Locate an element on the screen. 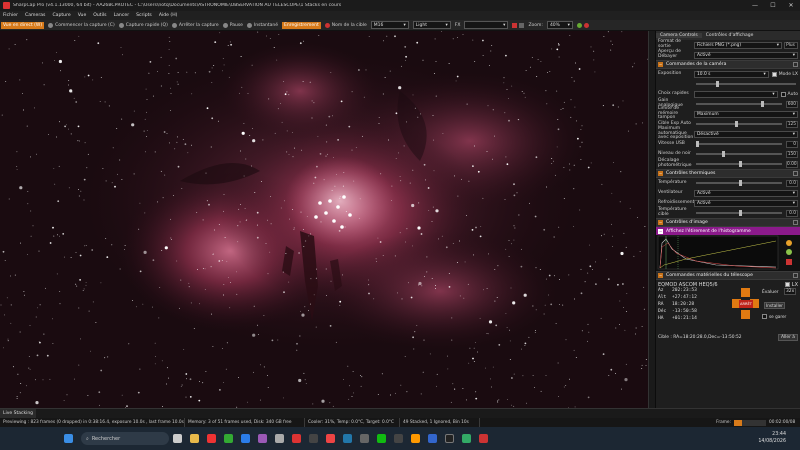  app-icon-orange is located at coordinates (415, 438).